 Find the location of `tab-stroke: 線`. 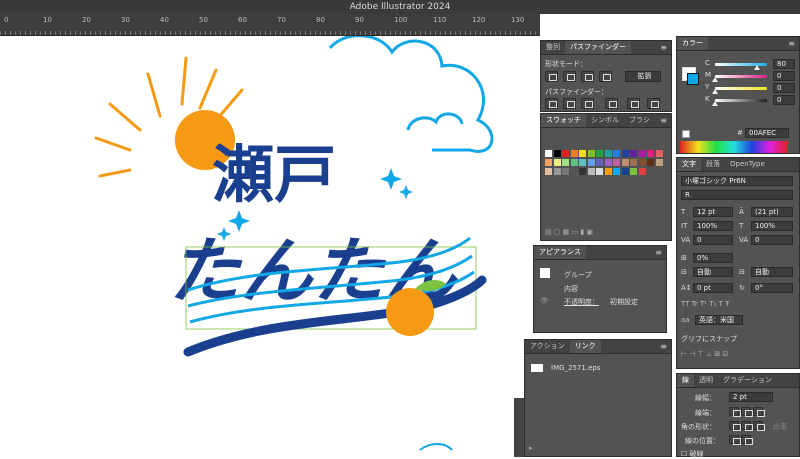

tab-stroke: 線 is located at coordinates (685, 380).